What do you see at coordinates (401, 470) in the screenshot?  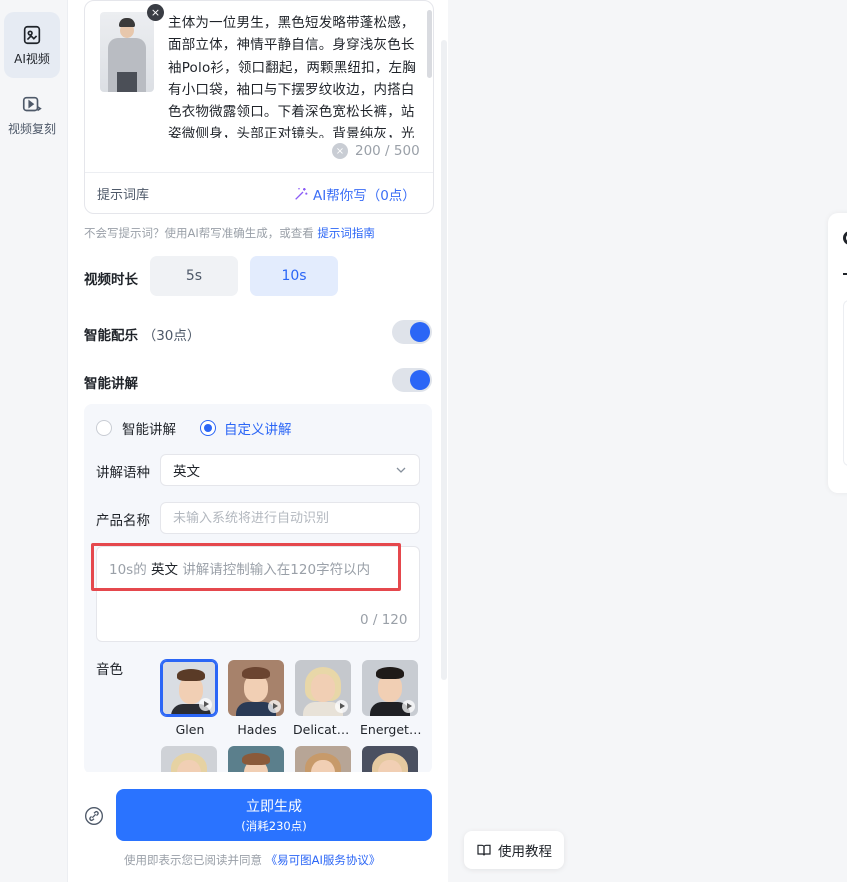 I see `chevron-down-icon` at bounding box center [401, 470].